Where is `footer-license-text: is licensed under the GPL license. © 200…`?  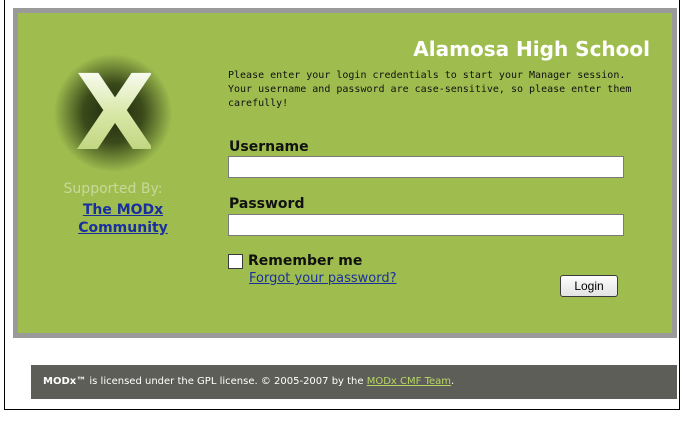
footer-license-text: is licensed under the GPL license. © 200… is located at coordinates (226, 381).